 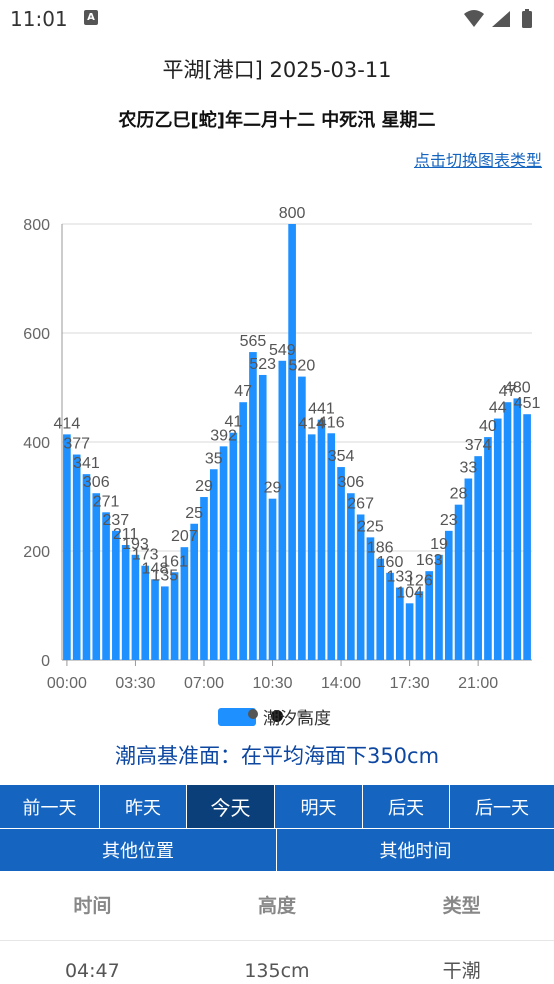 What do you see at coordinates (282, 350) in the screenshot?
I see `data-label: 549` at bounding box center [282, 350].